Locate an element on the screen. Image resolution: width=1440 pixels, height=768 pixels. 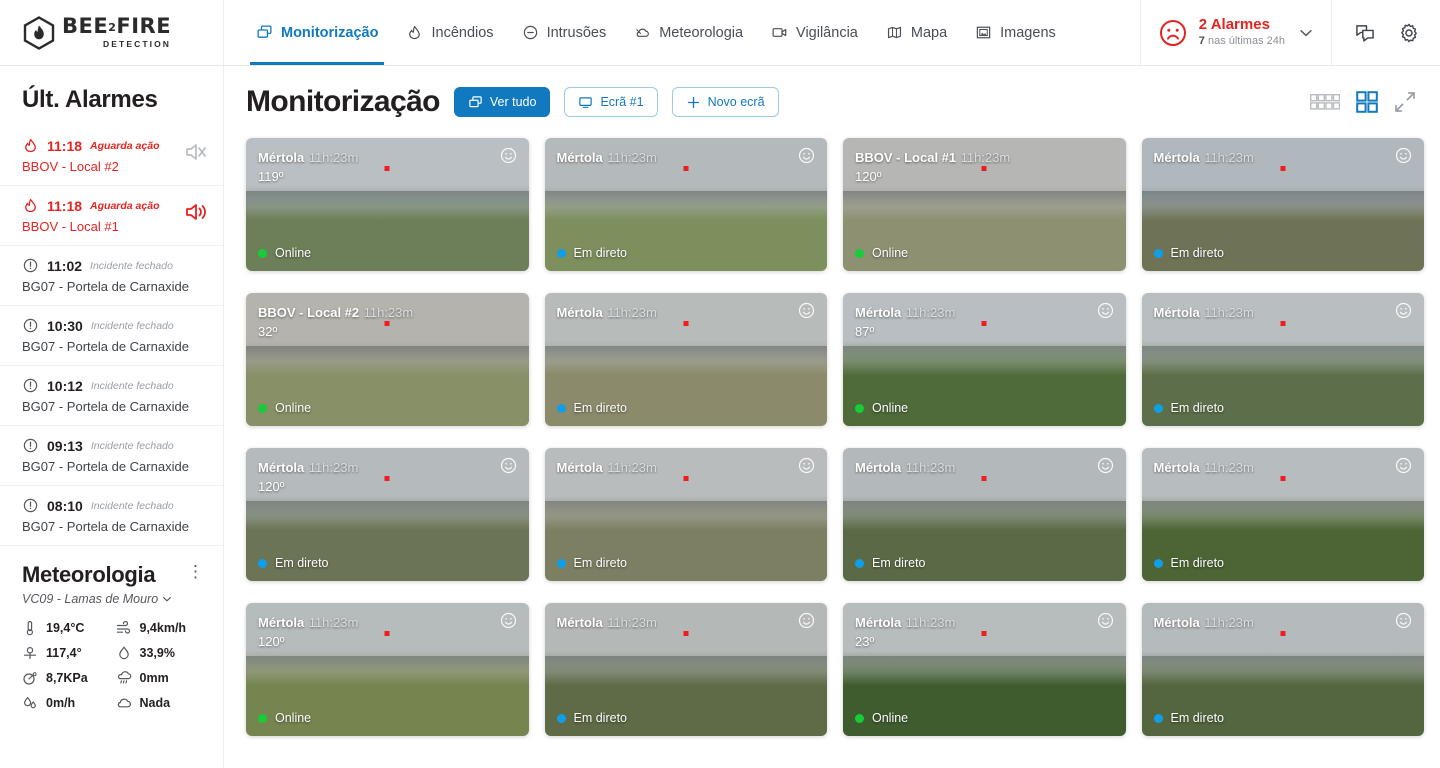
nav-label: Meteorologia is located at coordinates (701, 32).